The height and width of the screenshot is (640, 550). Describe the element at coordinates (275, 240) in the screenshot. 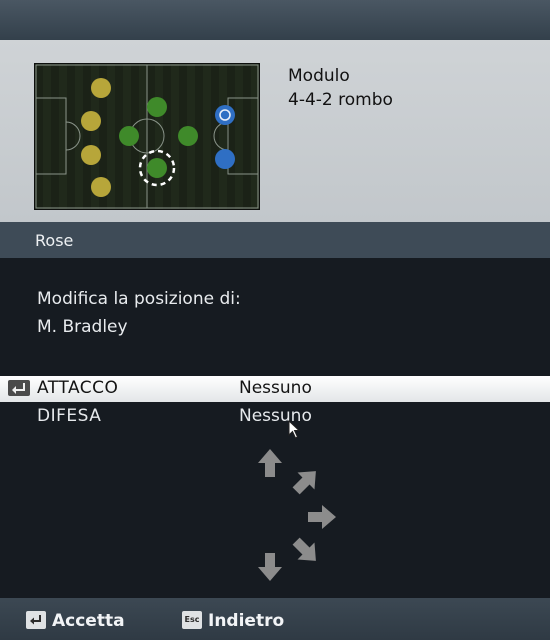

I see `section-header` at that location.